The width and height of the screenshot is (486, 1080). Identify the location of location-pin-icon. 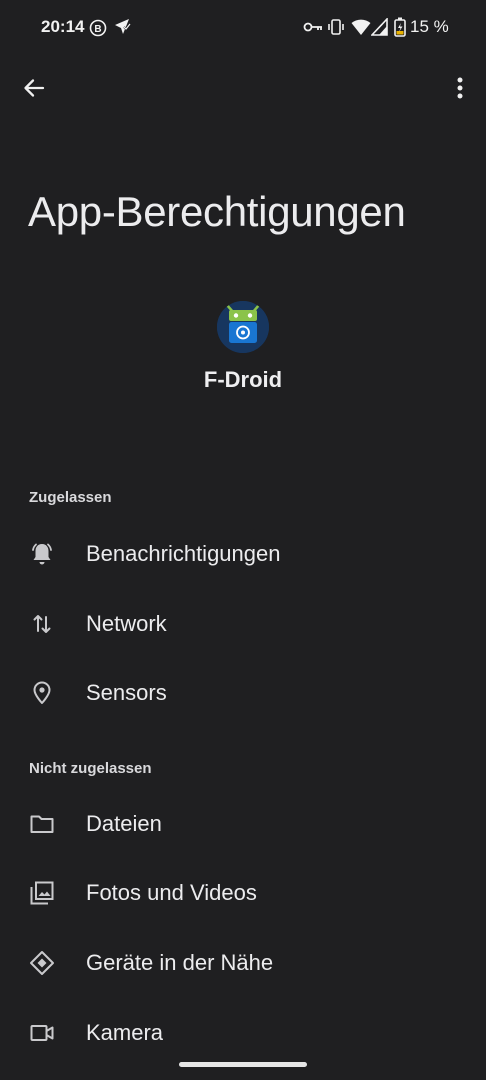
(42, 693).